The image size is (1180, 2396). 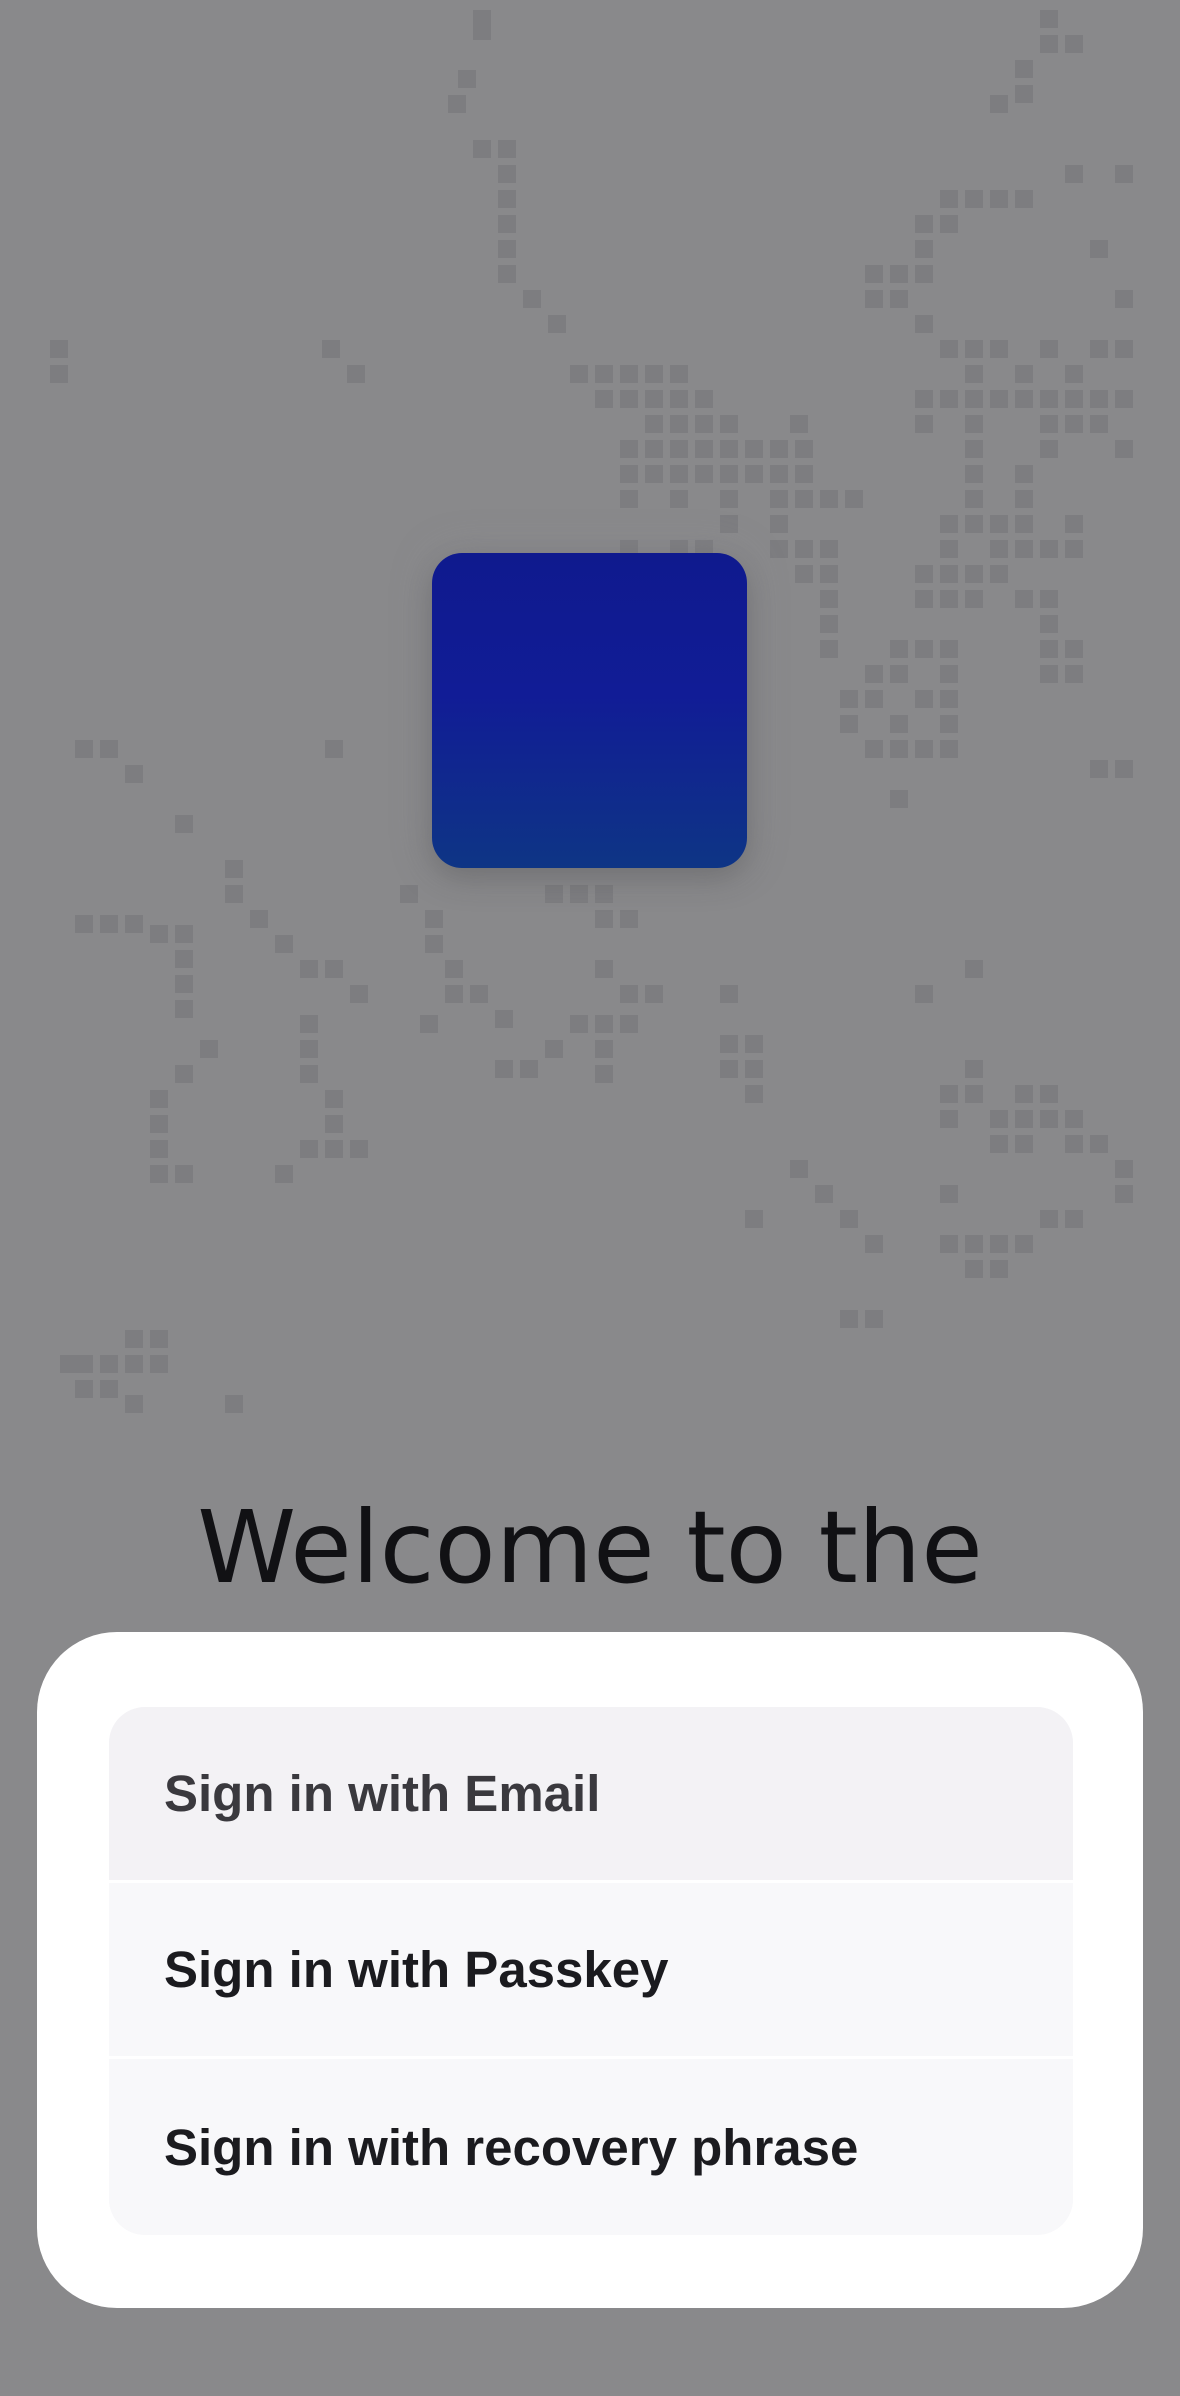 What do you see at coordinates (591, 1795) in the screenshot?
I see `signin-email-button: Sign in with Email` at bounding box center [591, 1795].